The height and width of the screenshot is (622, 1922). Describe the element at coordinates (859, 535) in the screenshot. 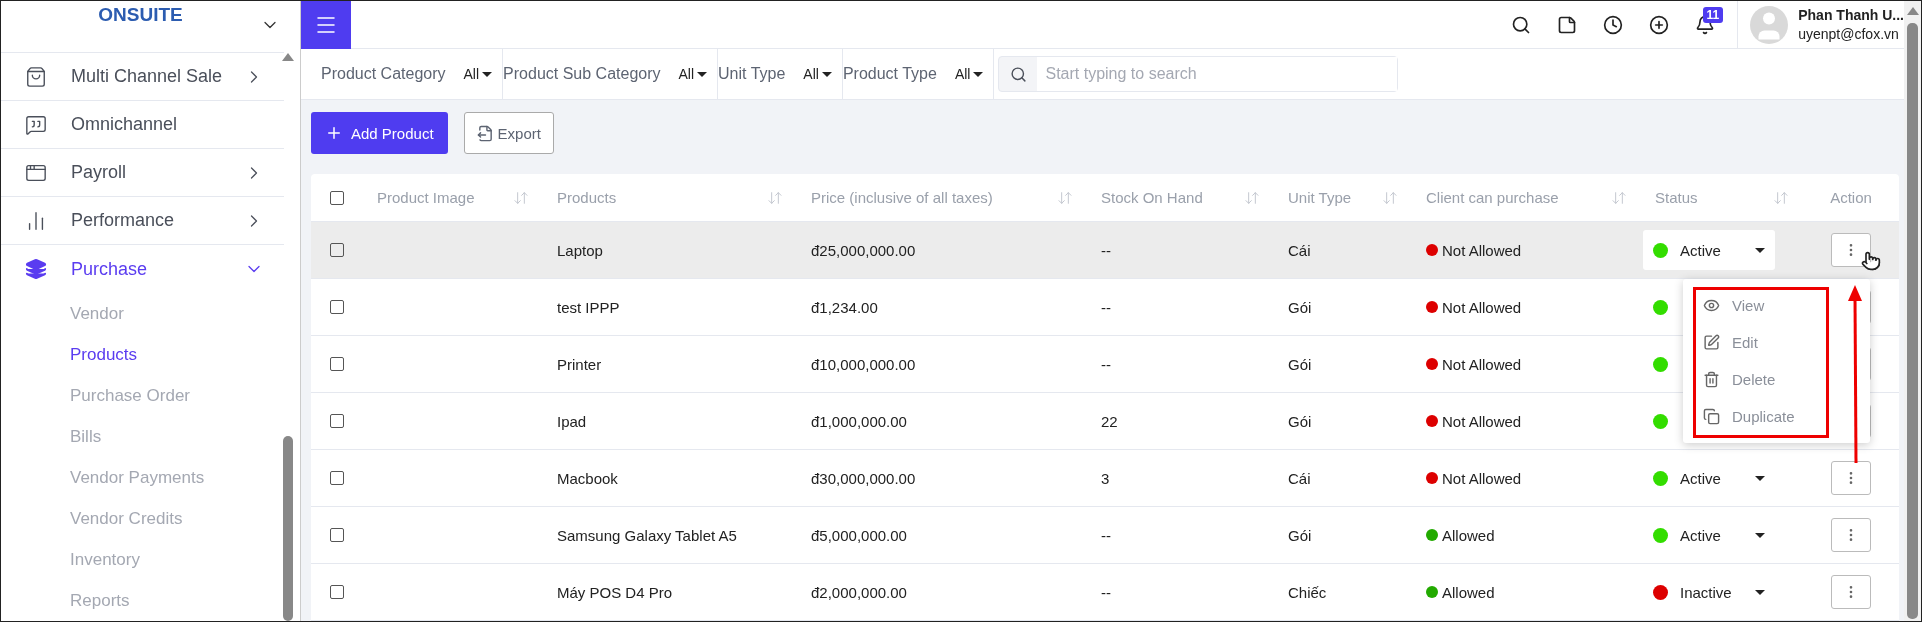

I see `table-cell-text: đ5,000,000.00` at that location.